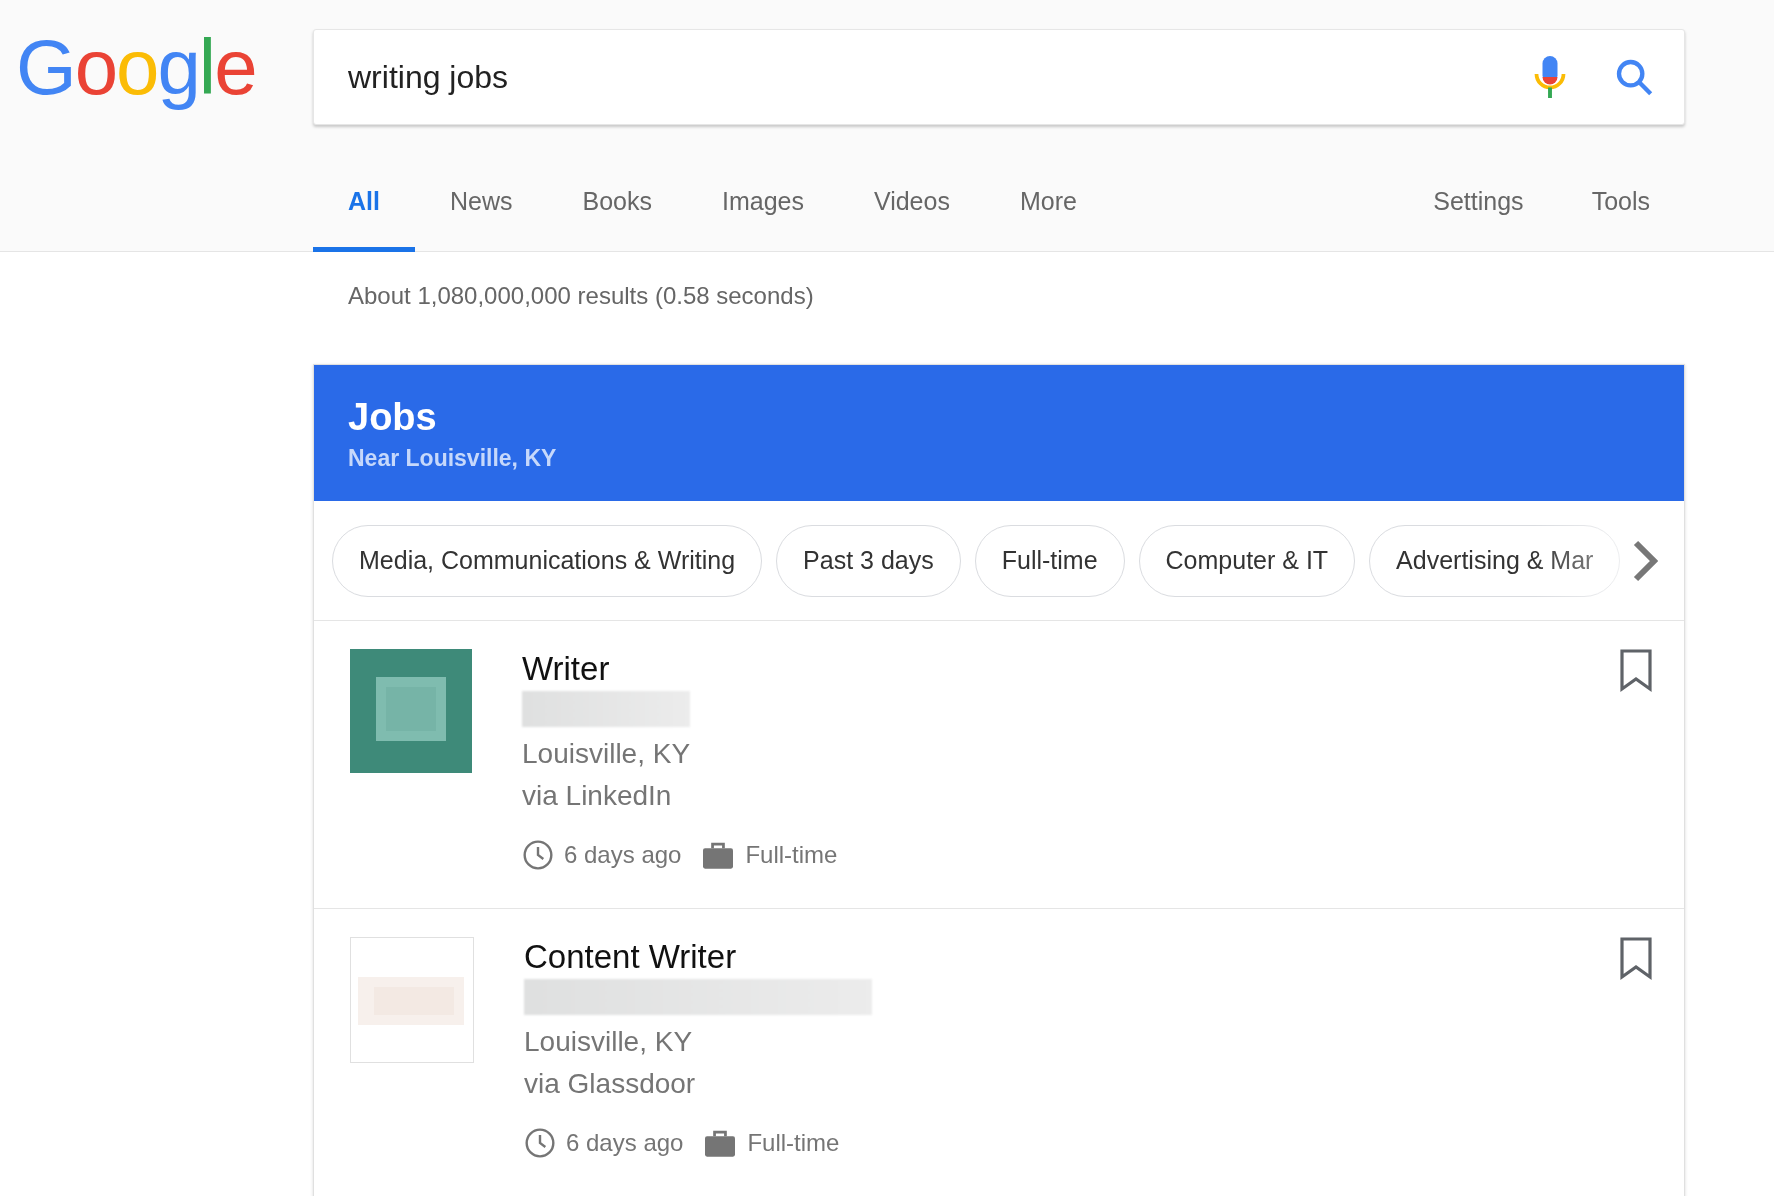 This screenshot has width=1774, height=1196. What do you see at coordinates (762, 212) in the screenshot?
I see `search-tab: Images` at bounding box center [762, 212].